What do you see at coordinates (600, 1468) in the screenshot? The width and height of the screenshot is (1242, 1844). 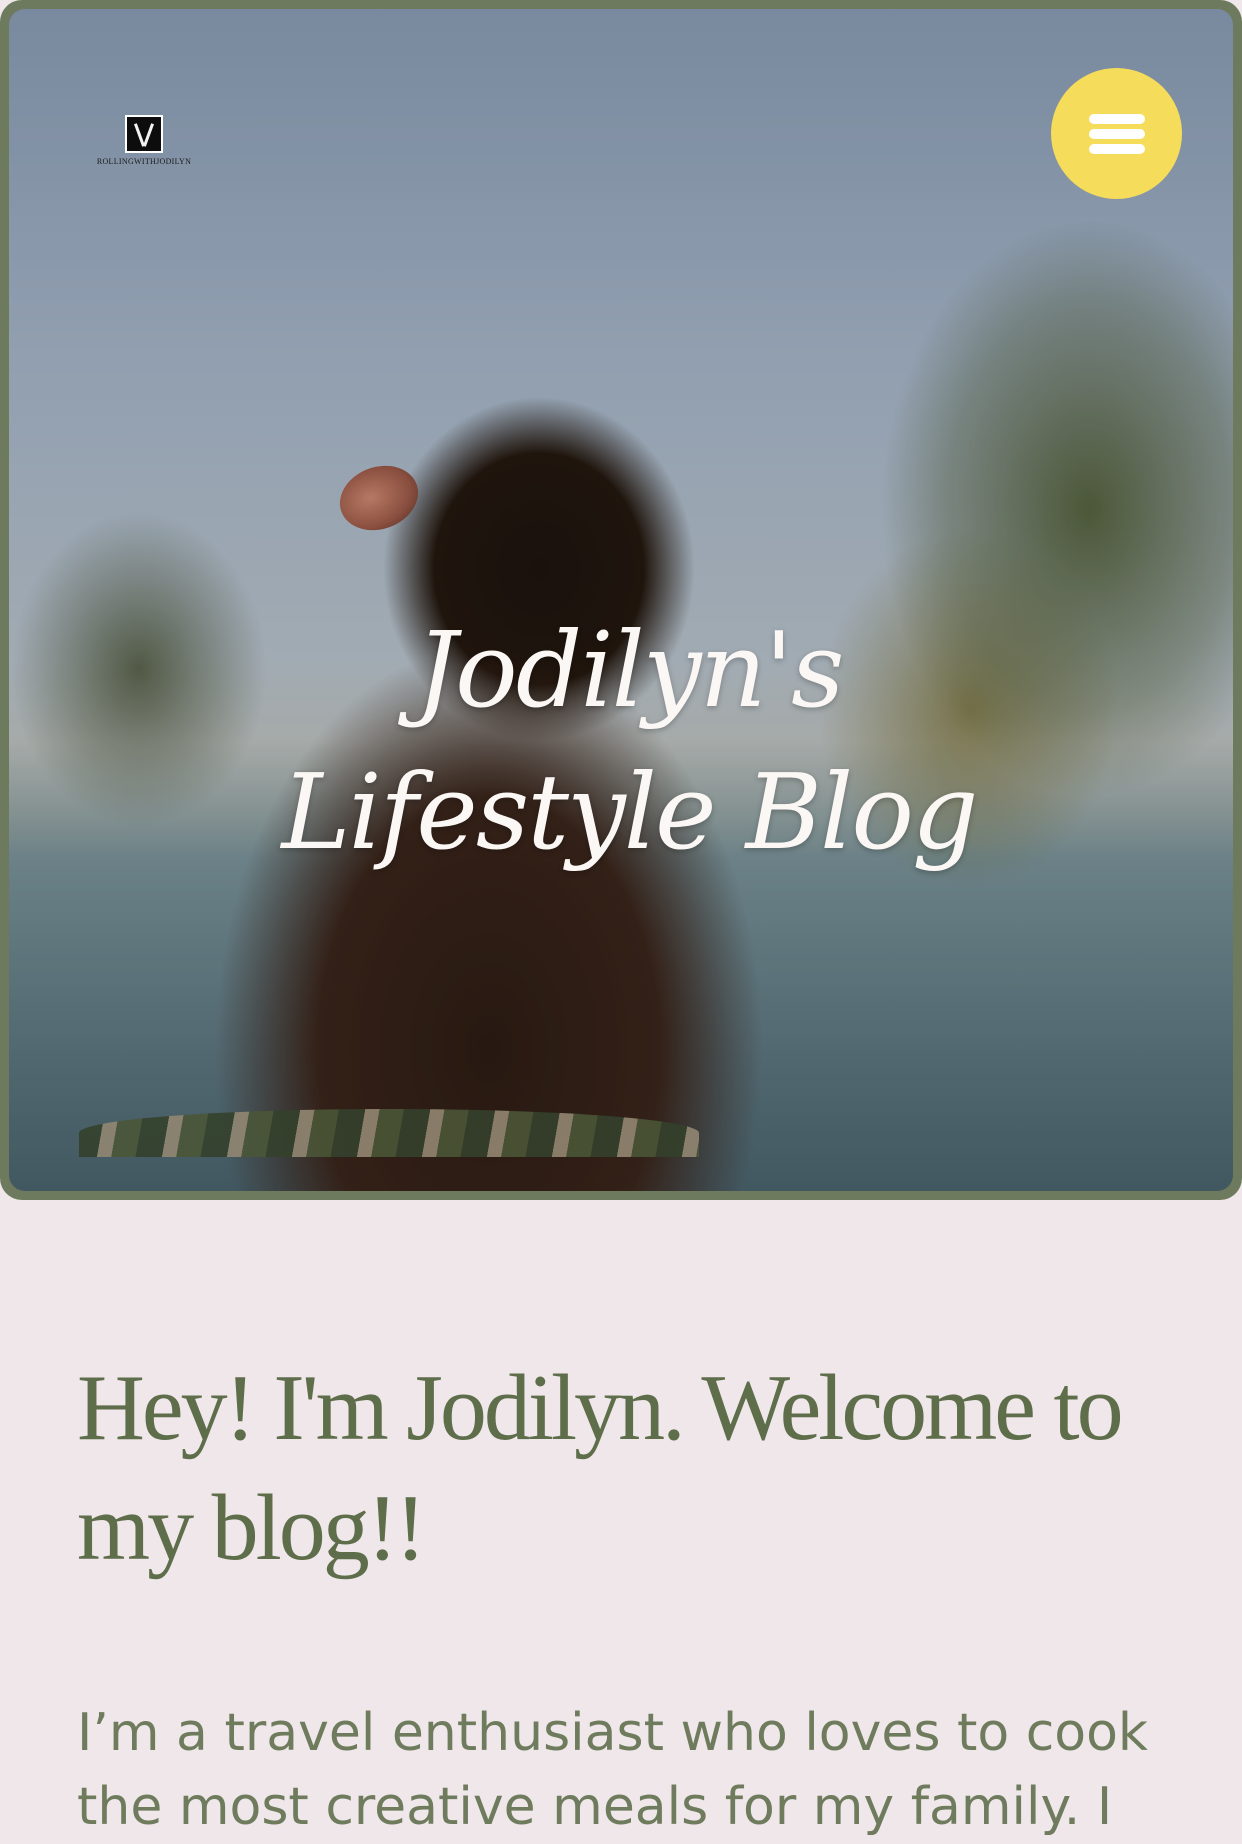 I see `intro-heading: Hey! I'm Jodilyn. Welcome to my blog!!` at bounding box center [600, 1468].